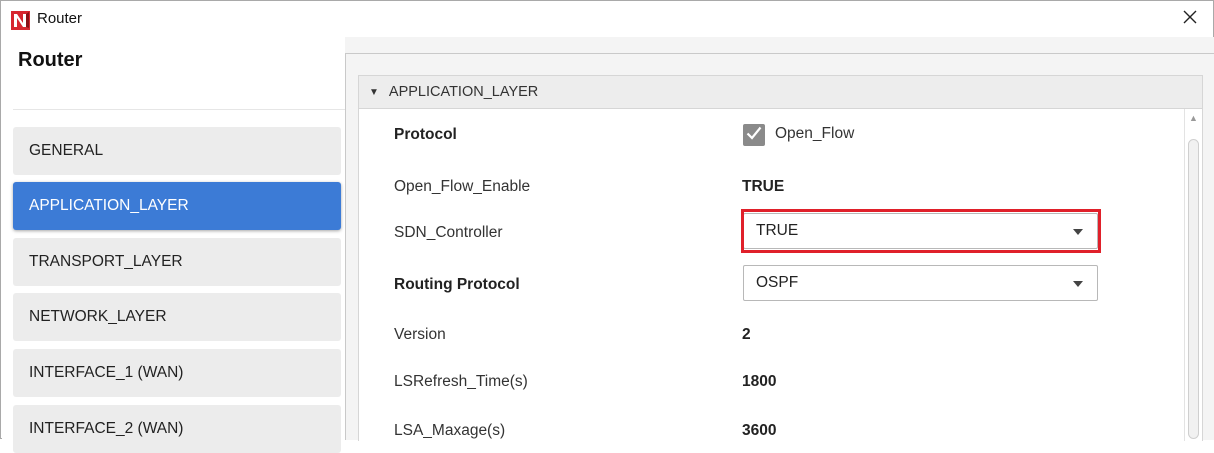 Image resolution: width=1214 pixels, height=453 pixels. Describe the element at coordinates (1193, 289) in the screenshot. I see `scrollbar-thumb` at that location.